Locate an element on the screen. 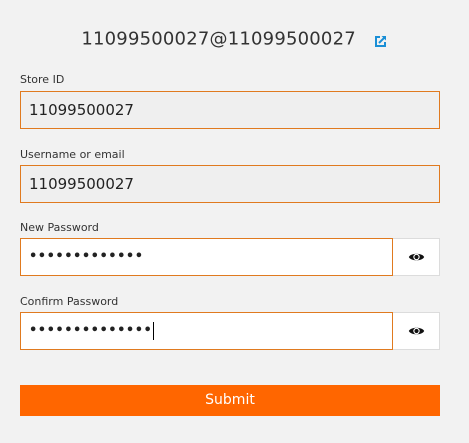 This screenshot has height=443, width=469. new-password-field: ••••••••••••• is located at coordinates (206, 257).